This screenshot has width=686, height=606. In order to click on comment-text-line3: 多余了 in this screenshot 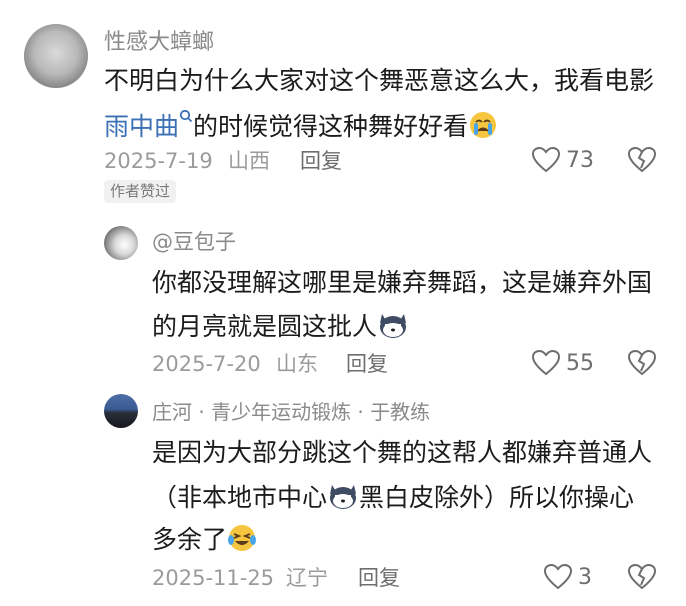, I will do `click(204, 538)`.